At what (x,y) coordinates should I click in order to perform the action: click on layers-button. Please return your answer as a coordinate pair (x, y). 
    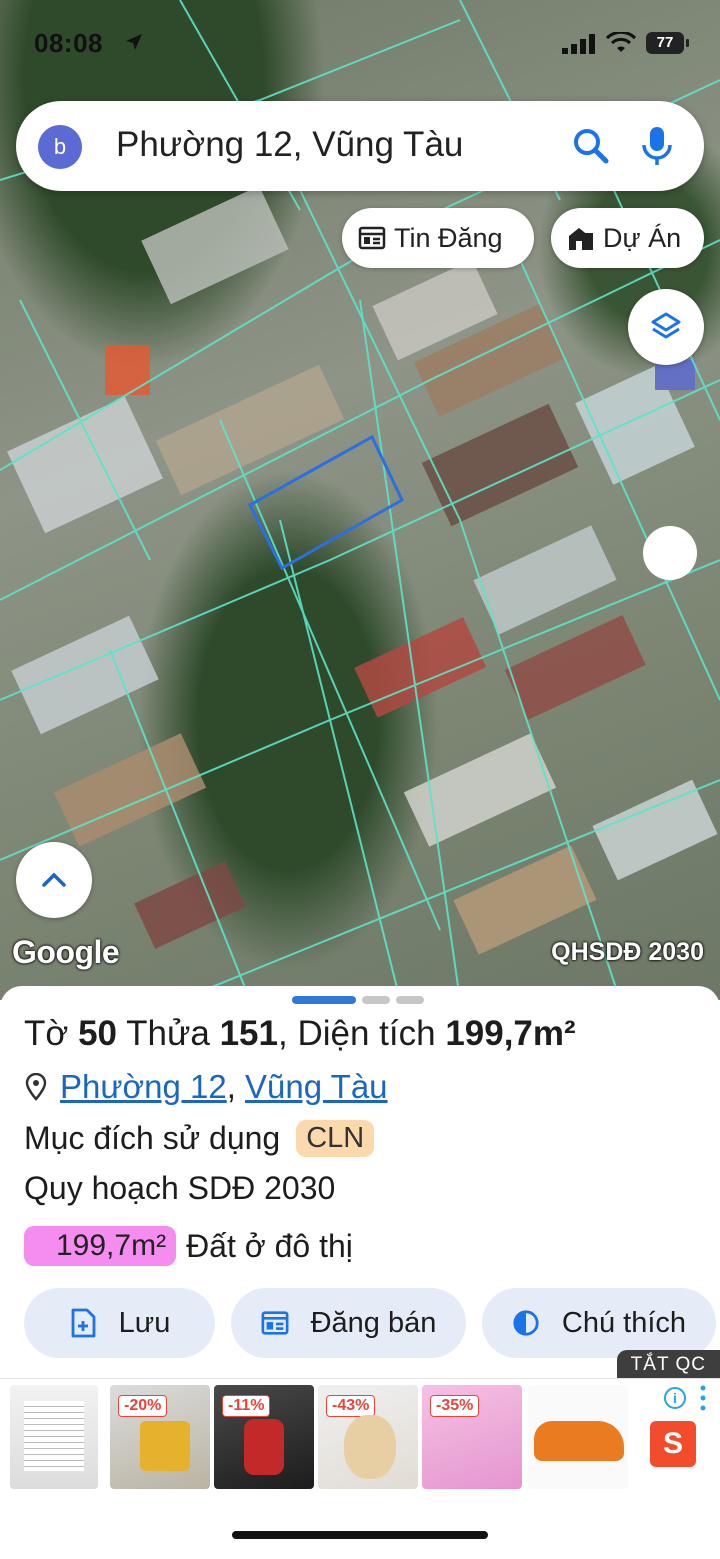
    Looking at the image, I should click on (666, 327).